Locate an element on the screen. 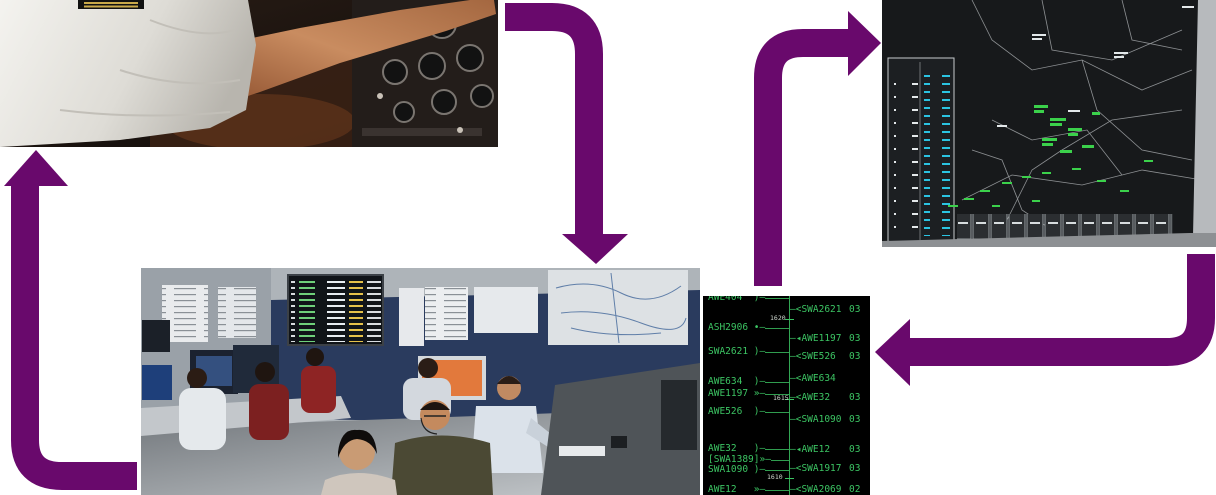  entry-marker: •— is located at coordinates (759, 327).